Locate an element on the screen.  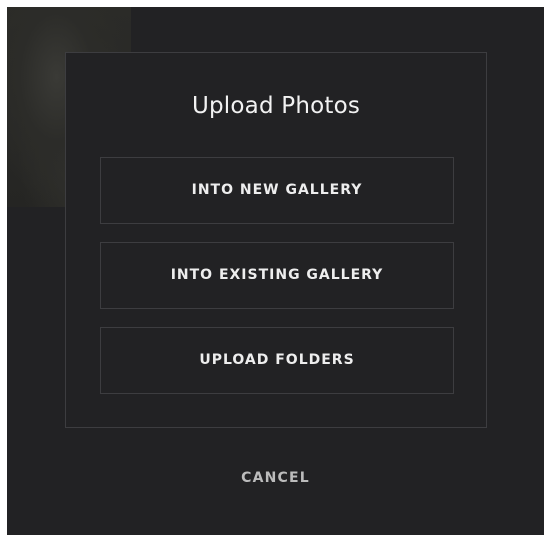
dialog-title: Upload Photos is located at coordinates (276, 106).